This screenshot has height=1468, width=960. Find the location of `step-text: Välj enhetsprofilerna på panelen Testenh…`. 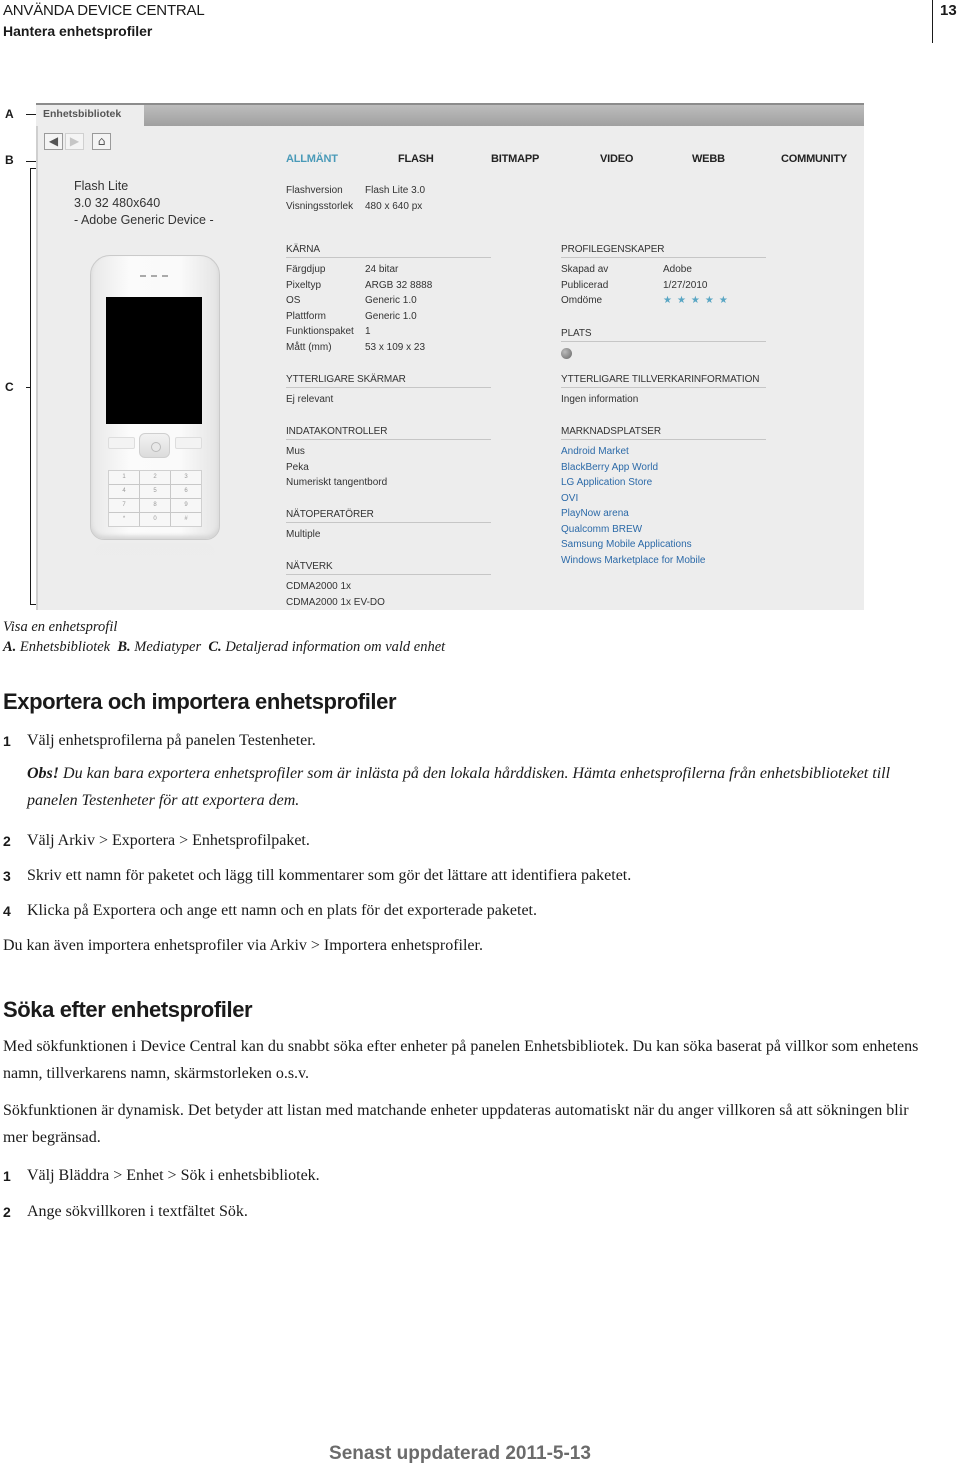

step-text: Välj enhetsprofilerna på panelen Testenh… is located at coordinates (171, 740).